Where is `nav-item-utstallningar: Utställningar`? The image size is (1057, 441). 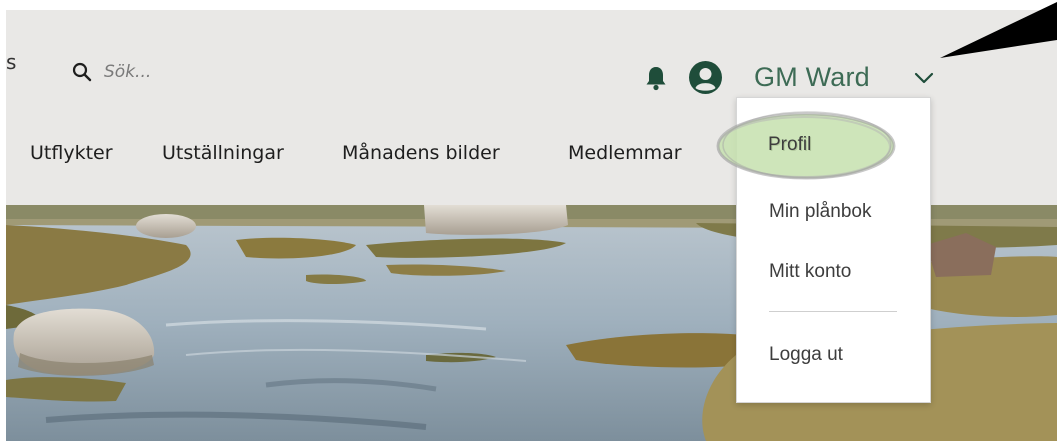 nav-item-utstallningar: Utställningar is located at coordinates (223, 153).